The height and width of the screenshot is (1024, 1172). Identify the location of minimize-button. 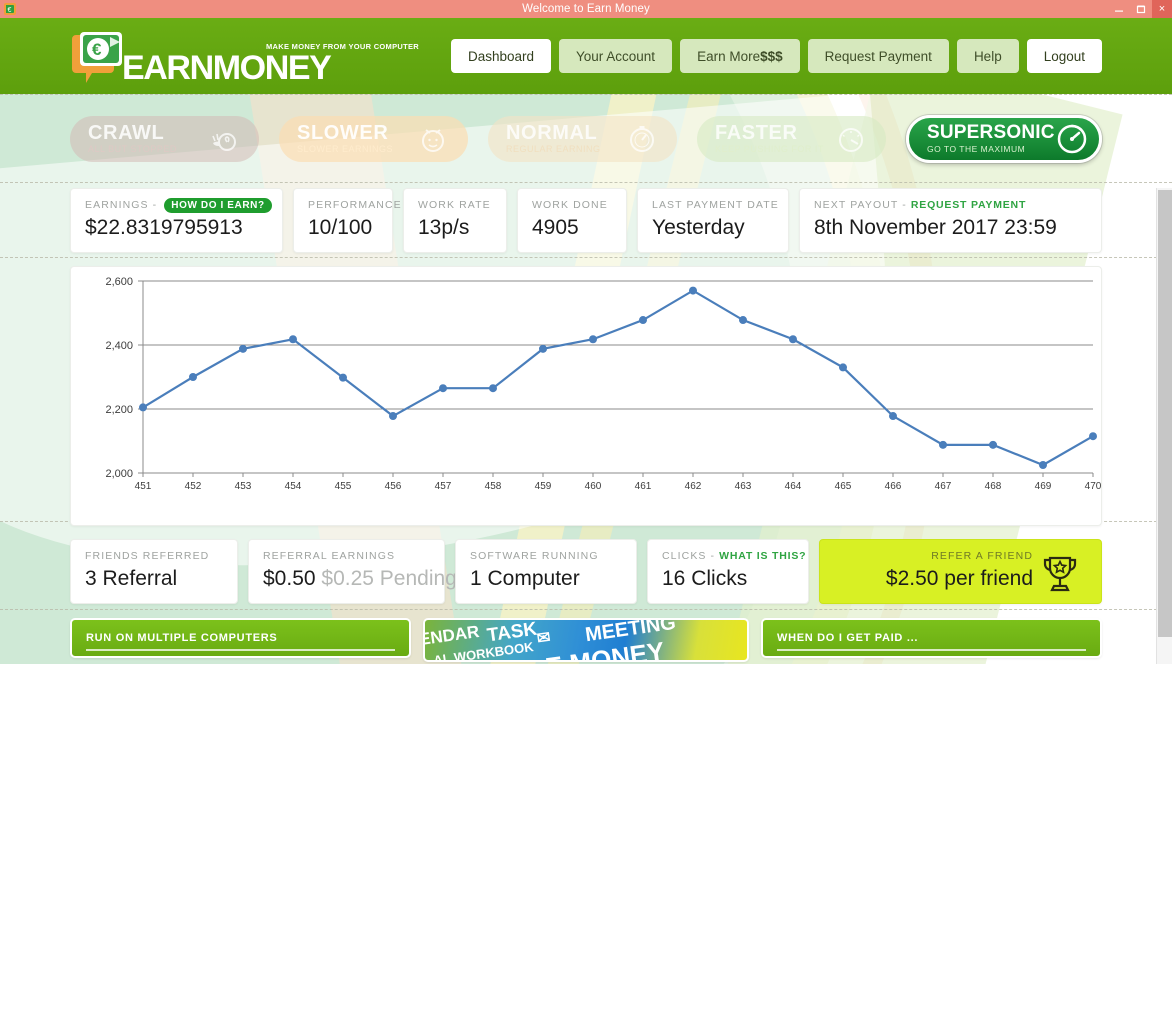
(1119, 9).